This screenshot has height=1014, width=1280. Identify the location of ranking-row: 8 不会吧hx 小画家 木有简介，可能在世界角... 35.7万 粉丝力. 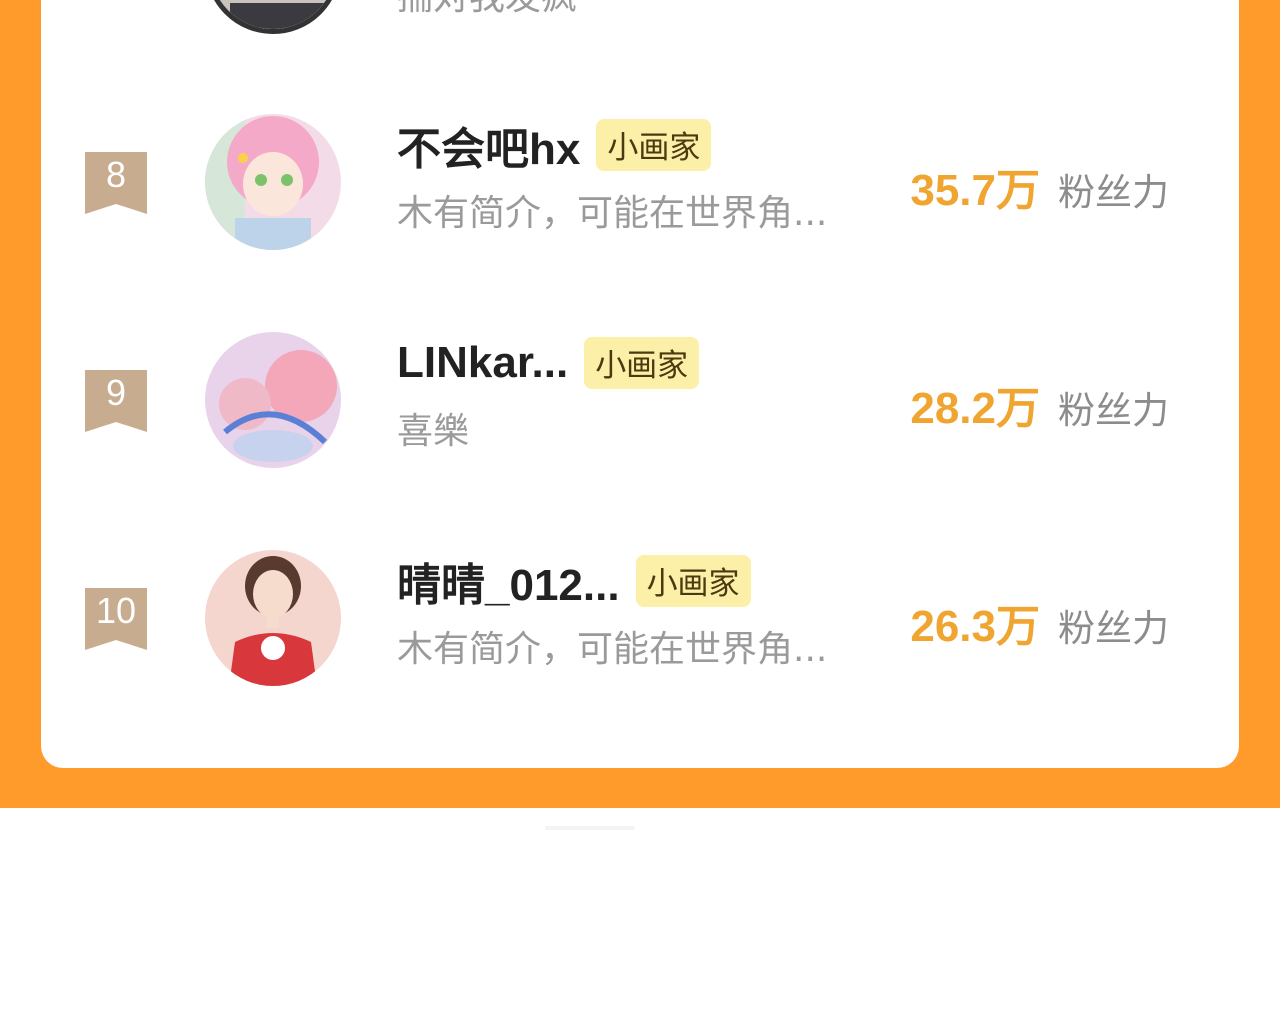
(640, 182).